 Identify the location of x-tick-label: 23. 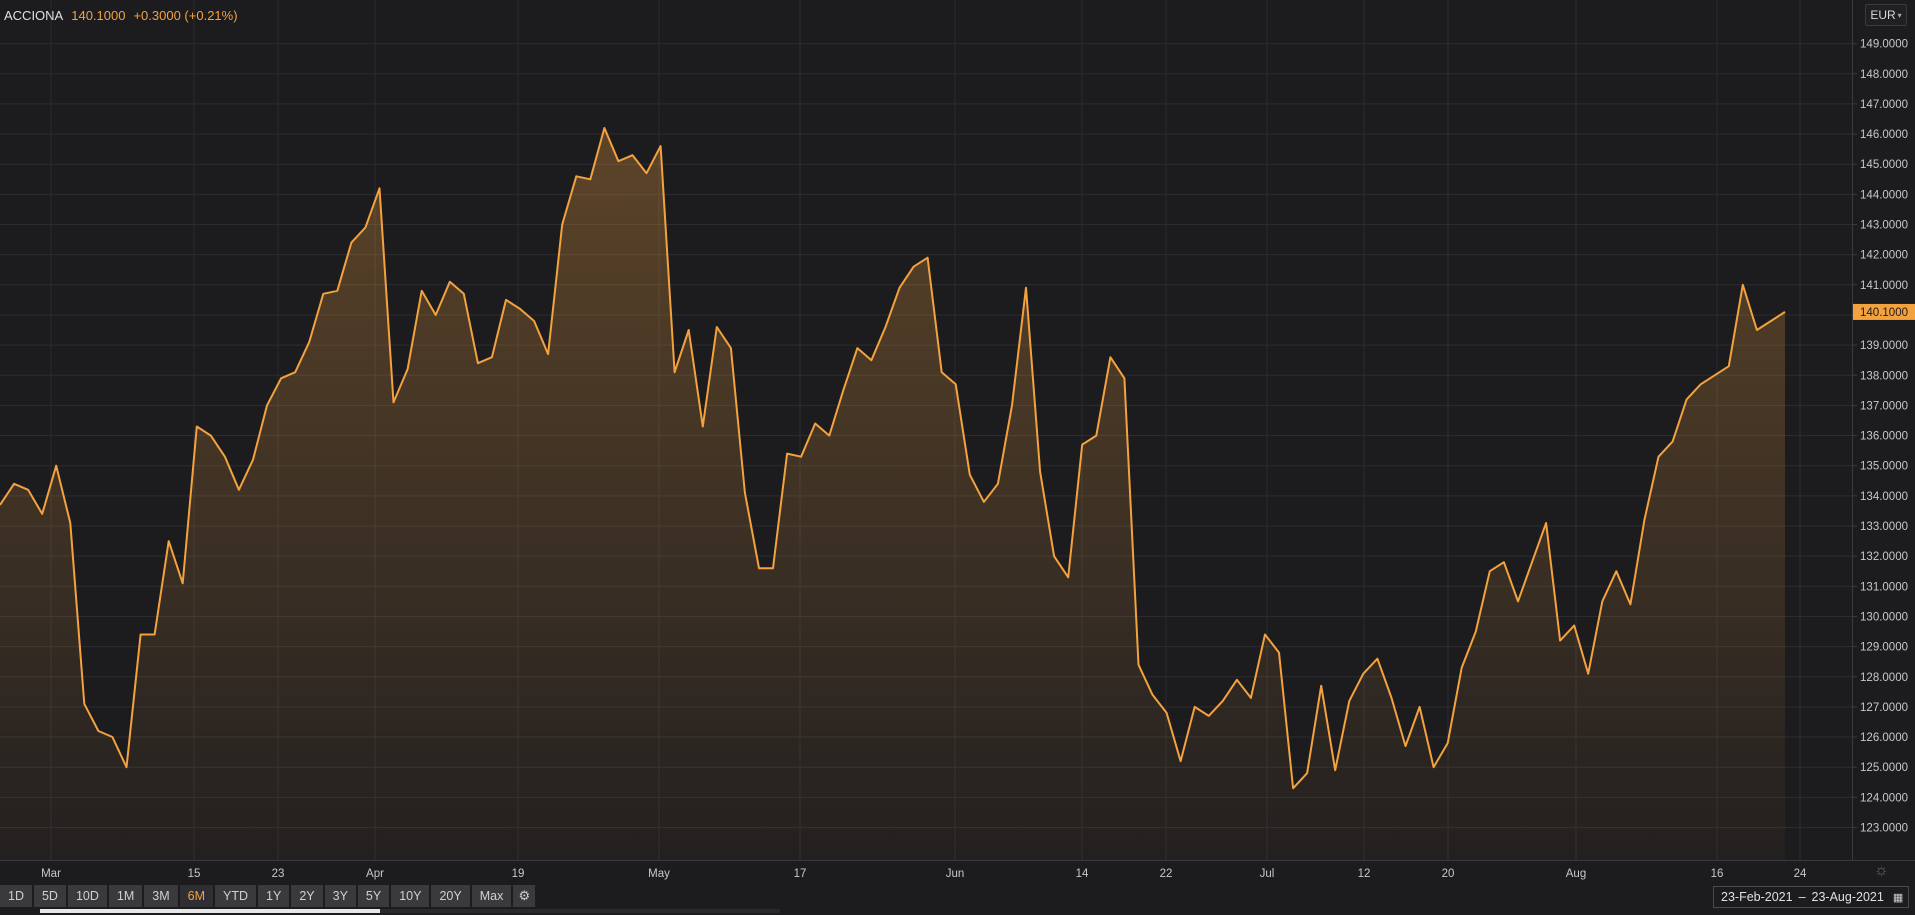
(278, 874).